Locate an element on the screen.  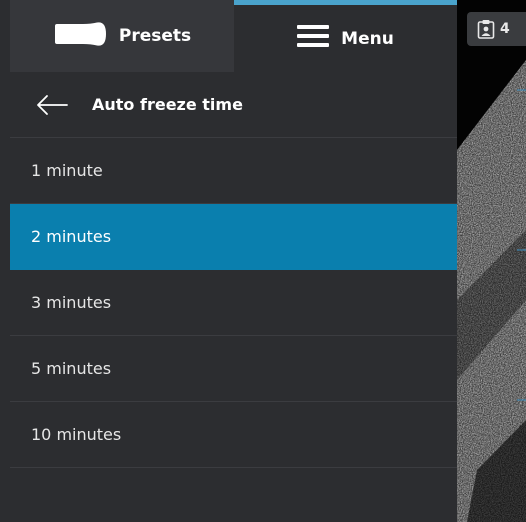
ultrasound-scan-image is located at coordinates (491, 261).